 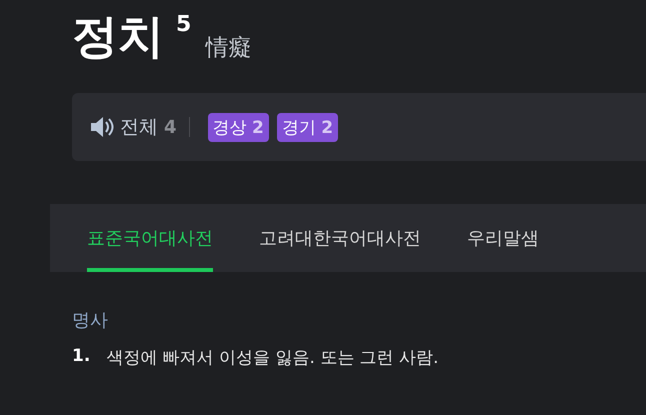 I want to click on region-tag: 경상 2, so click(x=238, y=127).